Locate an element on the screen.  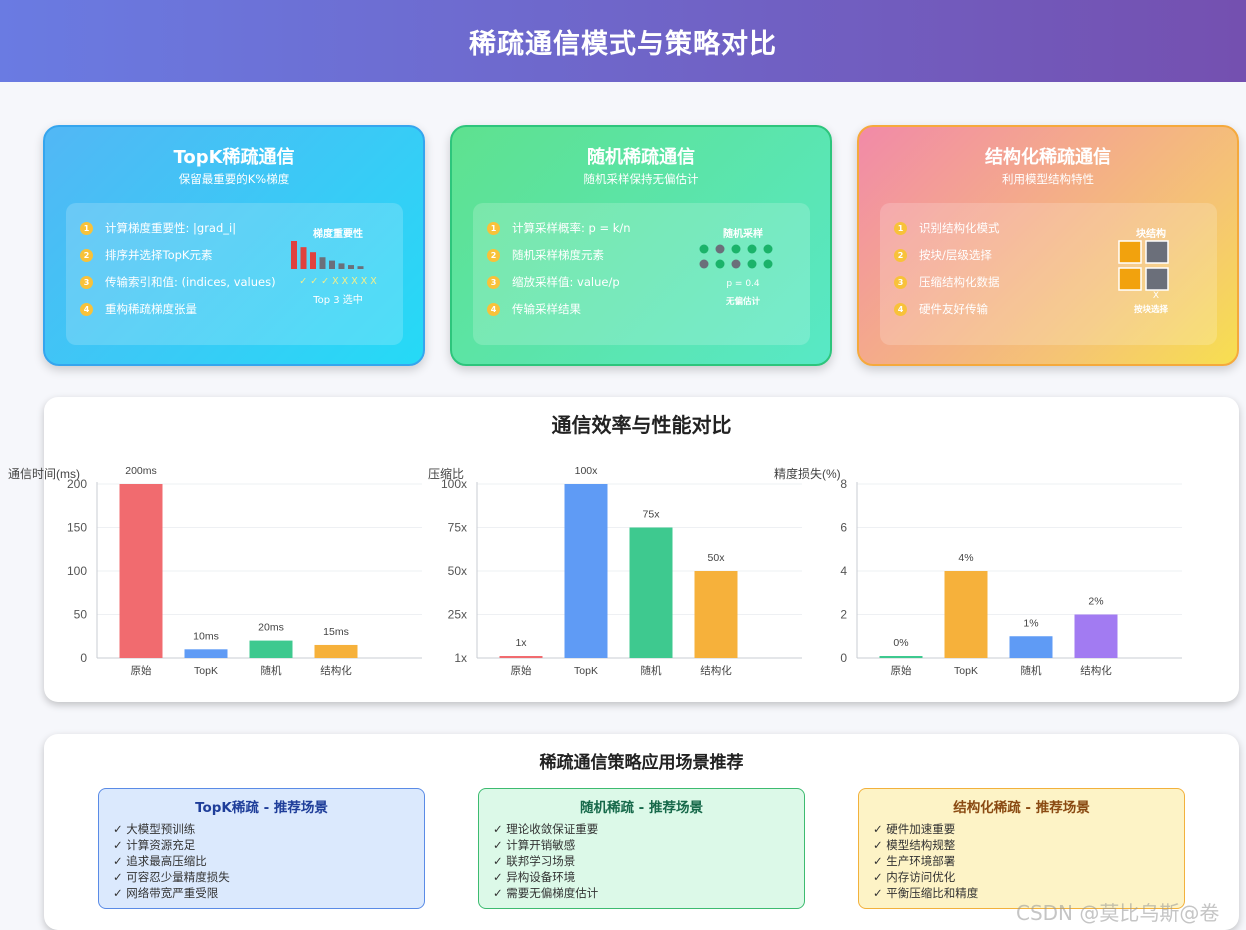
step-item: 3 缩放采样值: value/p is located at coordinates (553, 282).